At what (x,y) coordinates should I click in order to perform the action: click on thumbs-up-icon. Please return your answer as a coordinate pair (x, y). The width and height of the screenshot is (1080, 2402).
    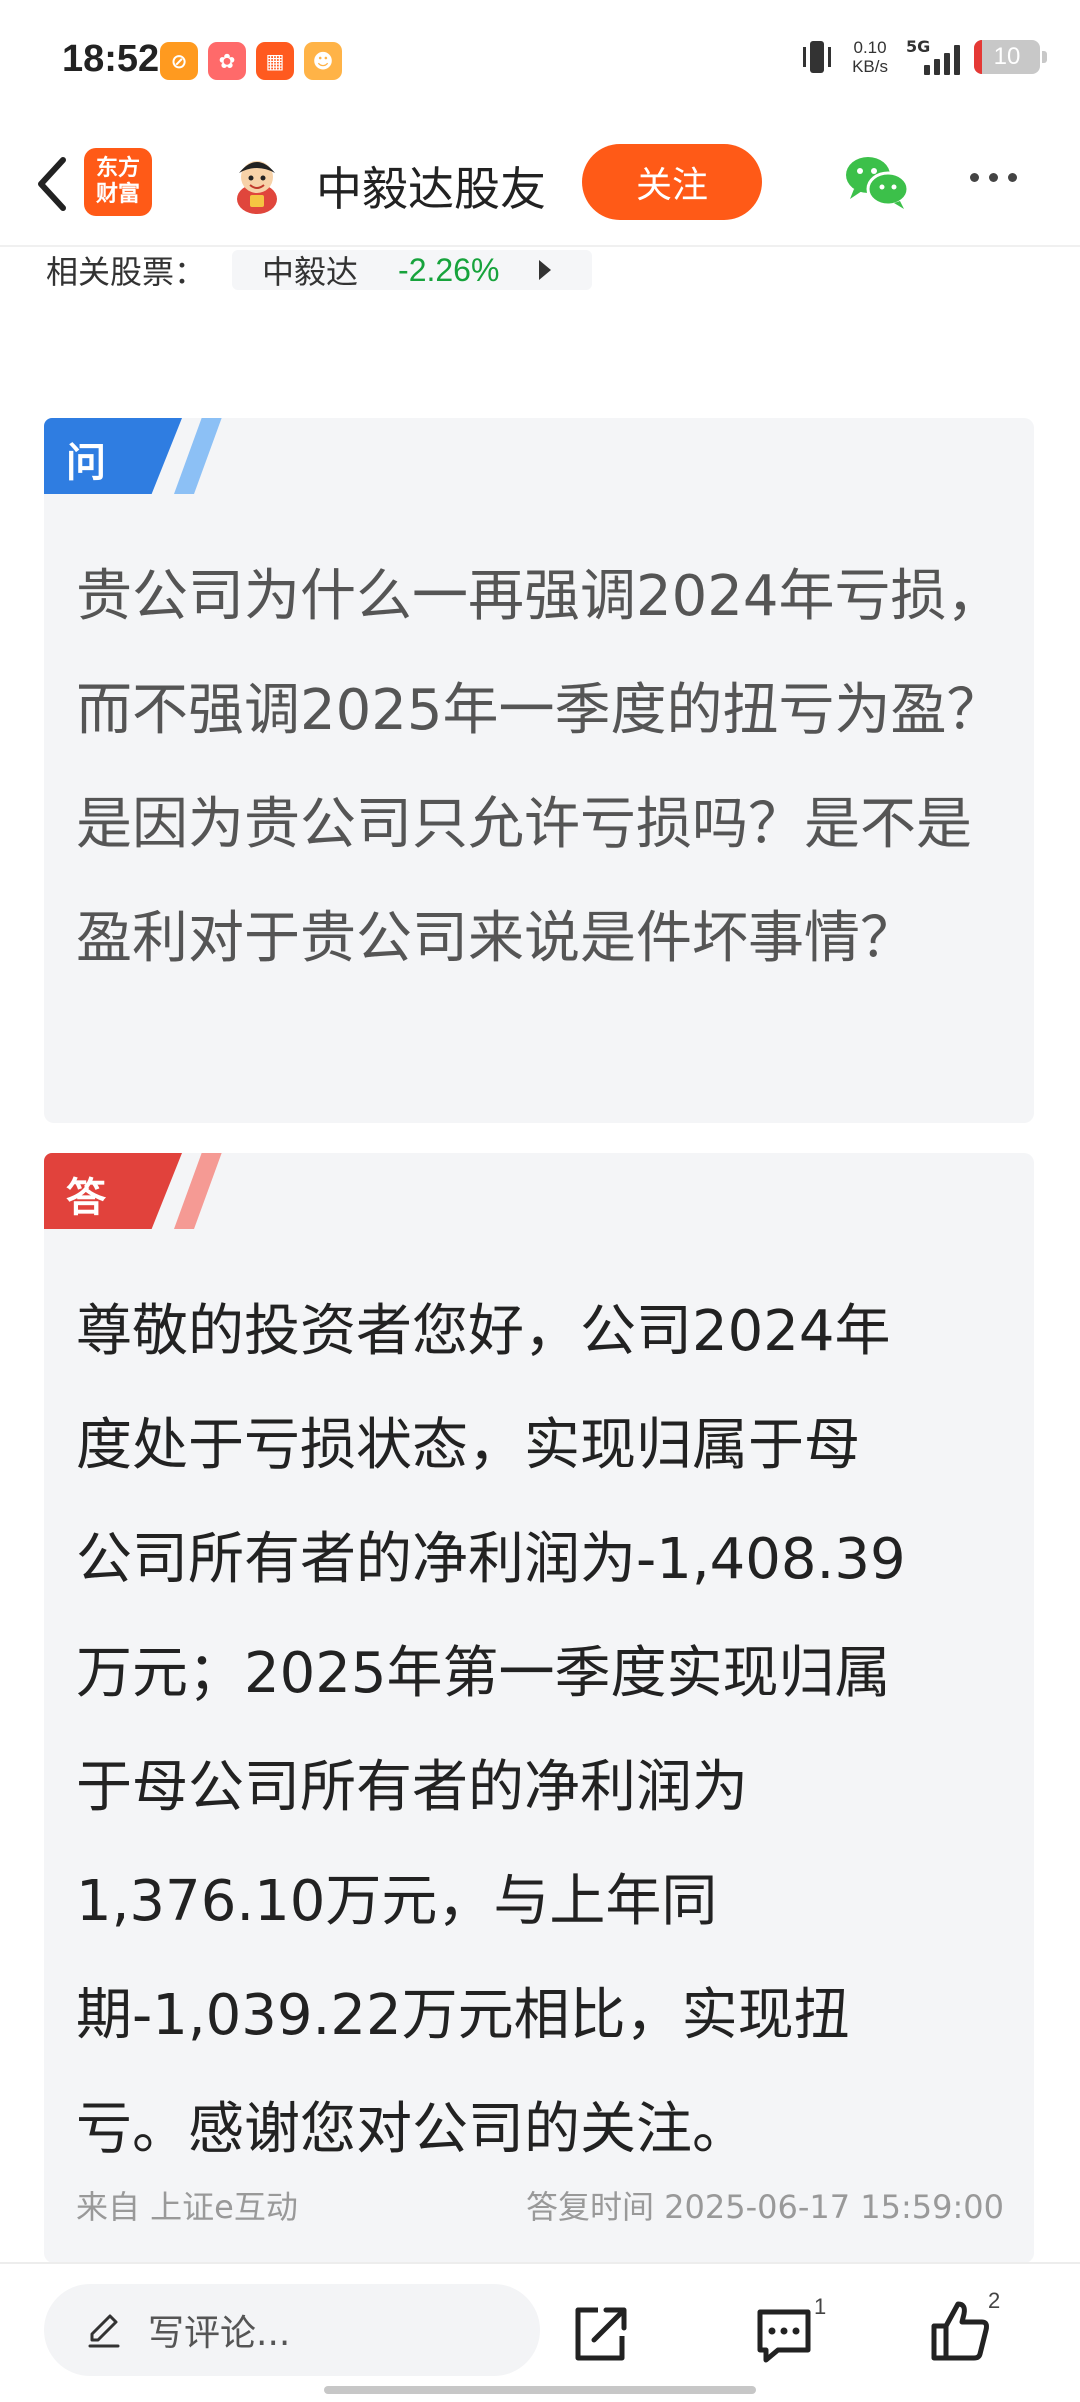
    Looking at the image, I should click on (960, 2331).